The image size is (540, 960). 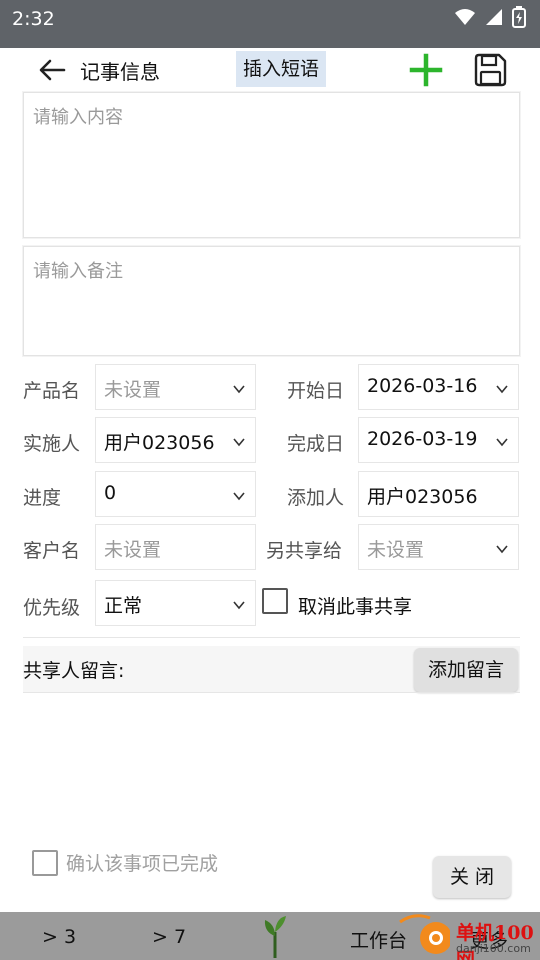 I want to click on finish-date-select: 2026-03-19, so click(x=438, y=440).